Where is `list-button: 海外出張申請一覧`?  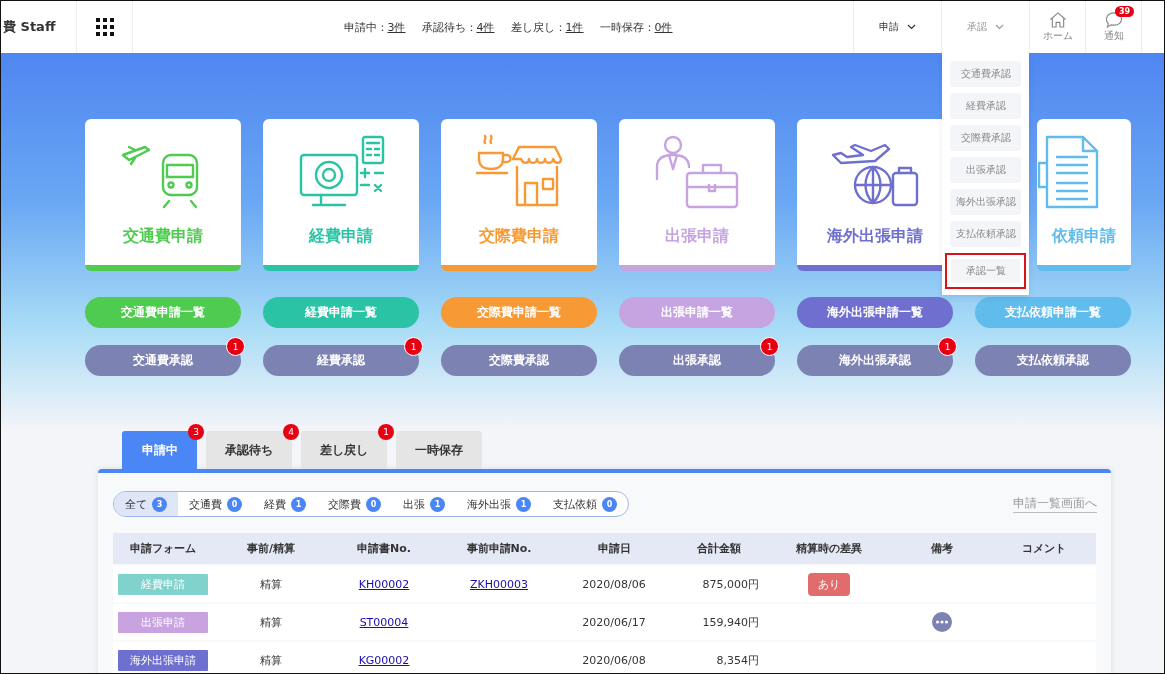
list-button: 海外出張申請一覧 is located at coordinates (875, 312).